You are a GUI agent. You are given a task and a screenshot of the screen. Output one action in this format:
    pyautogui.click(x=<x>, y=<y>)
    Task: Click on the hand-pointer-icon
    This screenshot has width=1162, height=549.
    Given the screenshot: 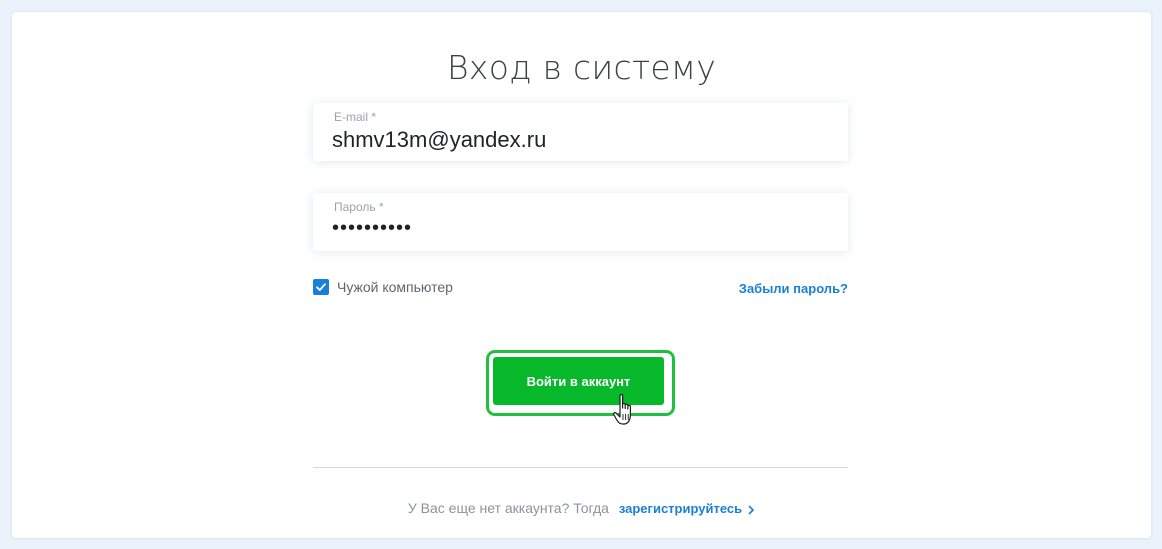 What is the action you would take?
    pyautogui.click(x=622, y=409)
    